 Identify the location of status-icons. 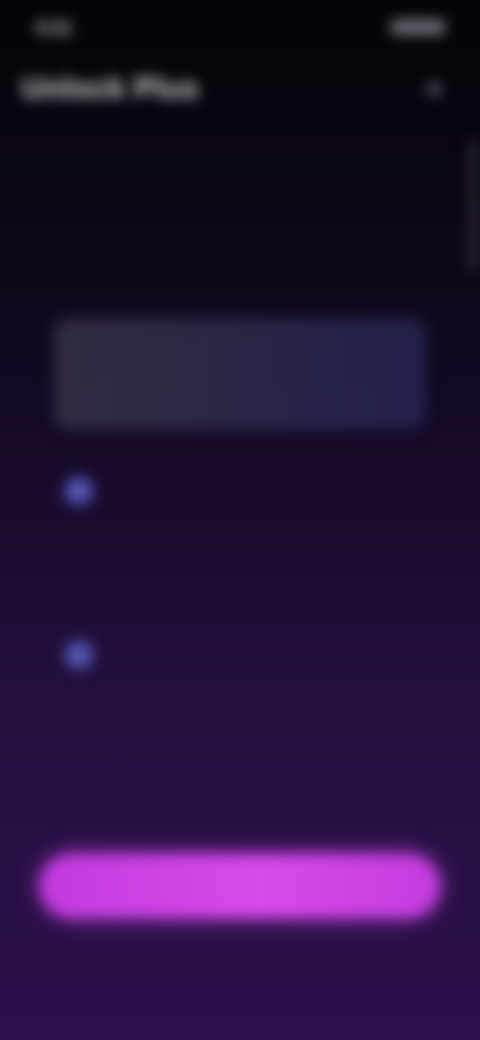
(418, 27).